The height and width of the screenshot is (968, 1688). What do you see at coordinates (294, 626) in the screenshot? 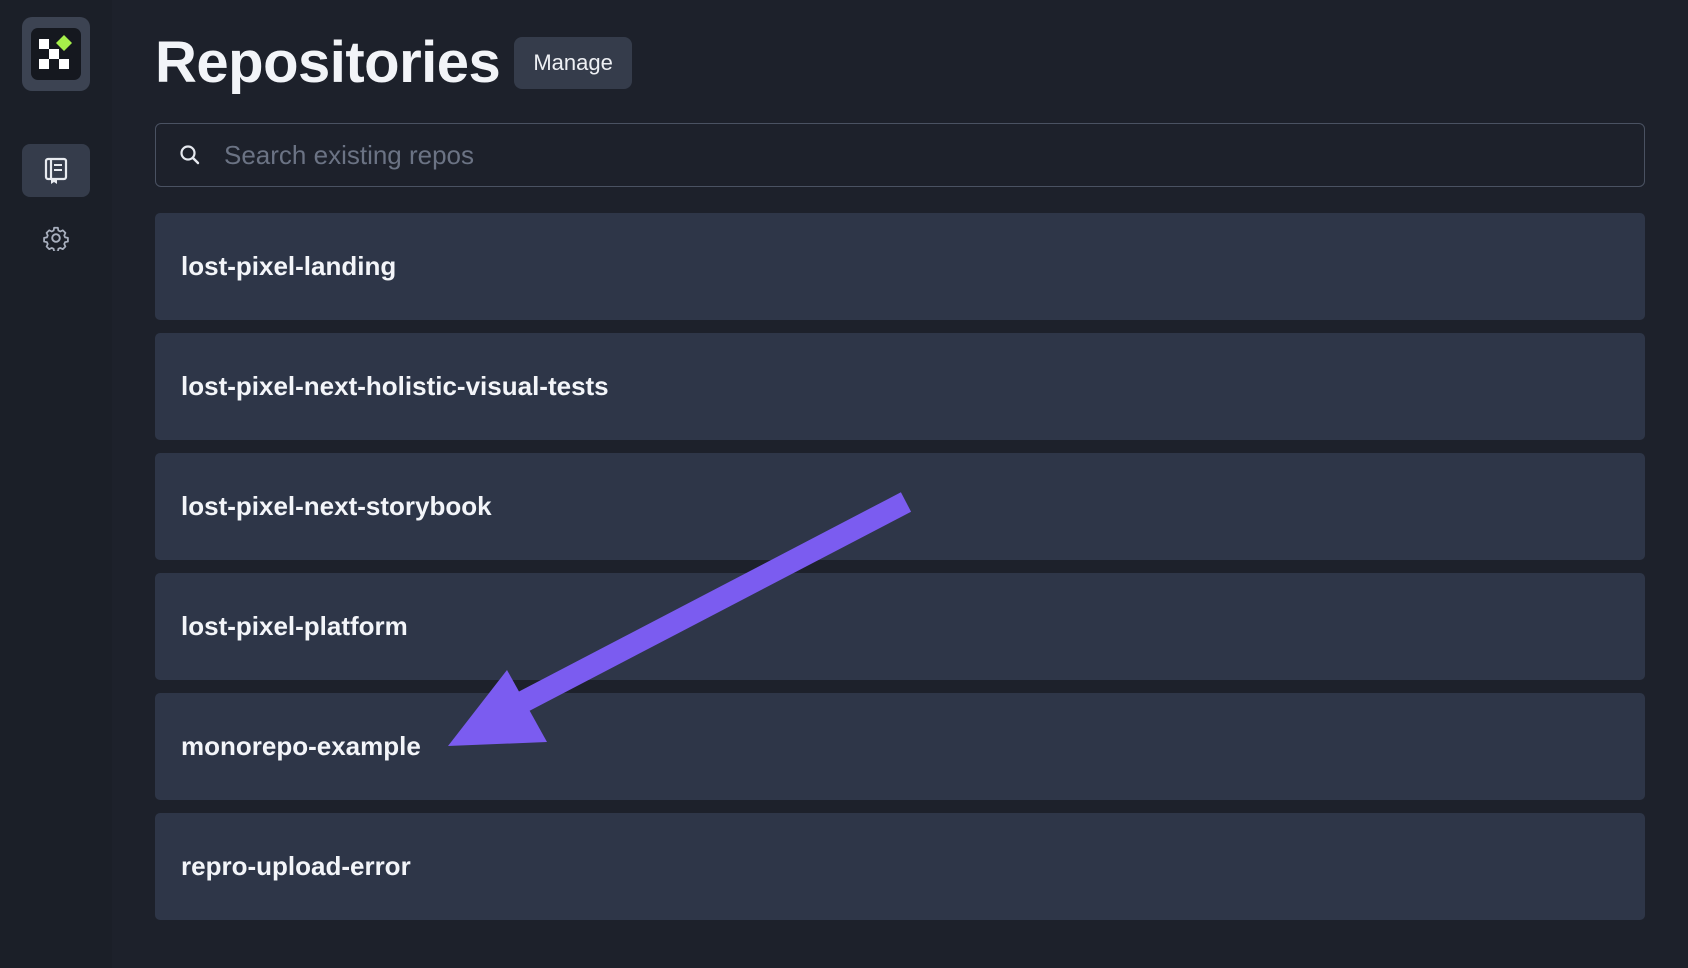
I see `repo-name: lost-pixel-platform` at bounding box center [294, 626].